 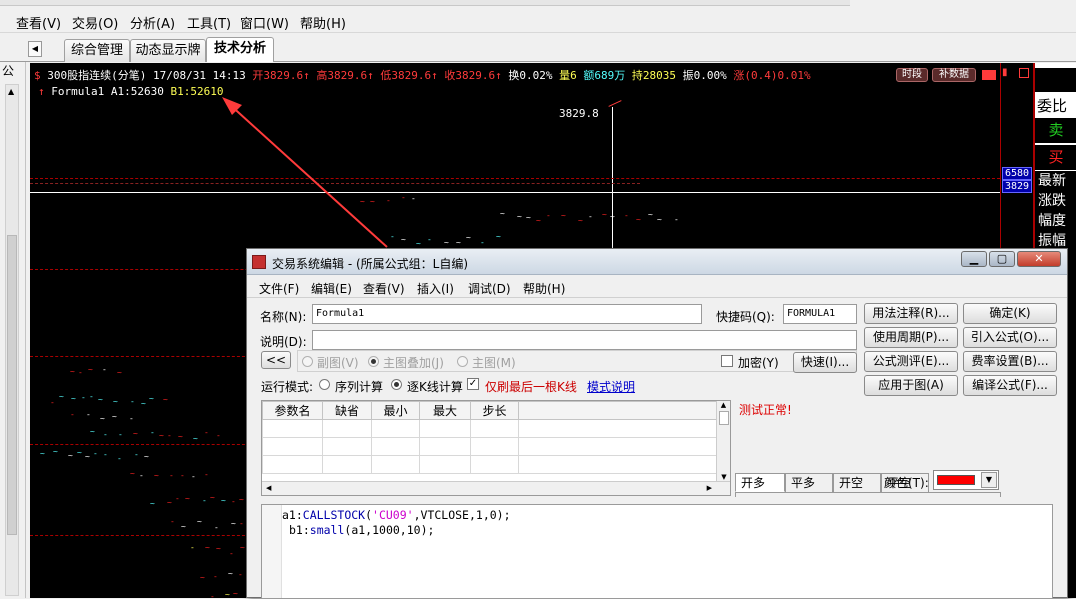 What do you see at coordinates (496, 488) in the screenshot?
I see `params-hscroll: ◀ ▶` at bounding box center [496, 488].